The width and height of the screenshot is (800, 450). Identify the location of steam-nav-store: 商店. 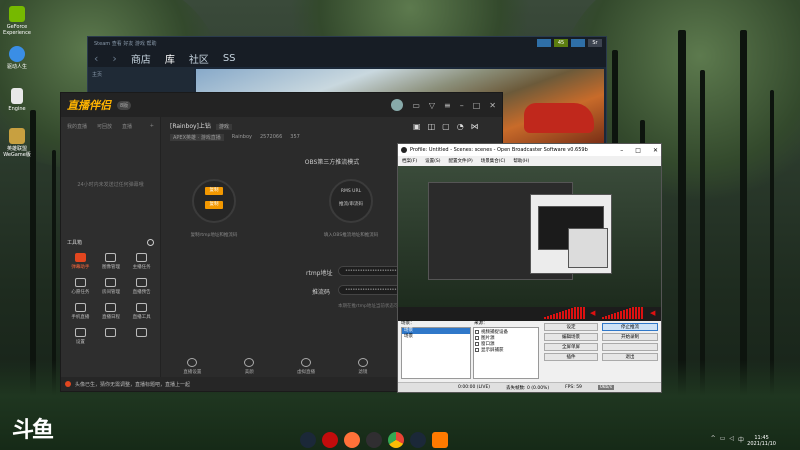
(141, 58).